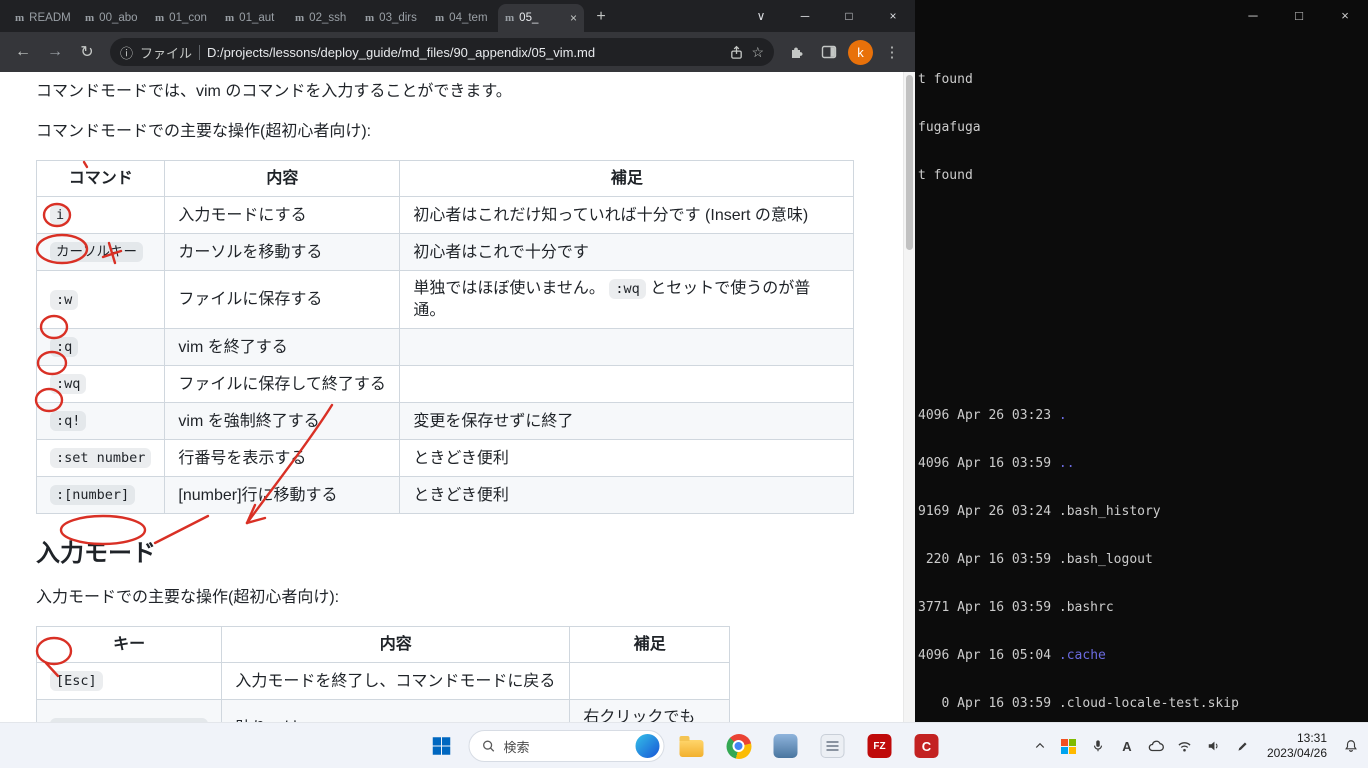  I want to click on col-header-command: コマンド, so click(100, 178).